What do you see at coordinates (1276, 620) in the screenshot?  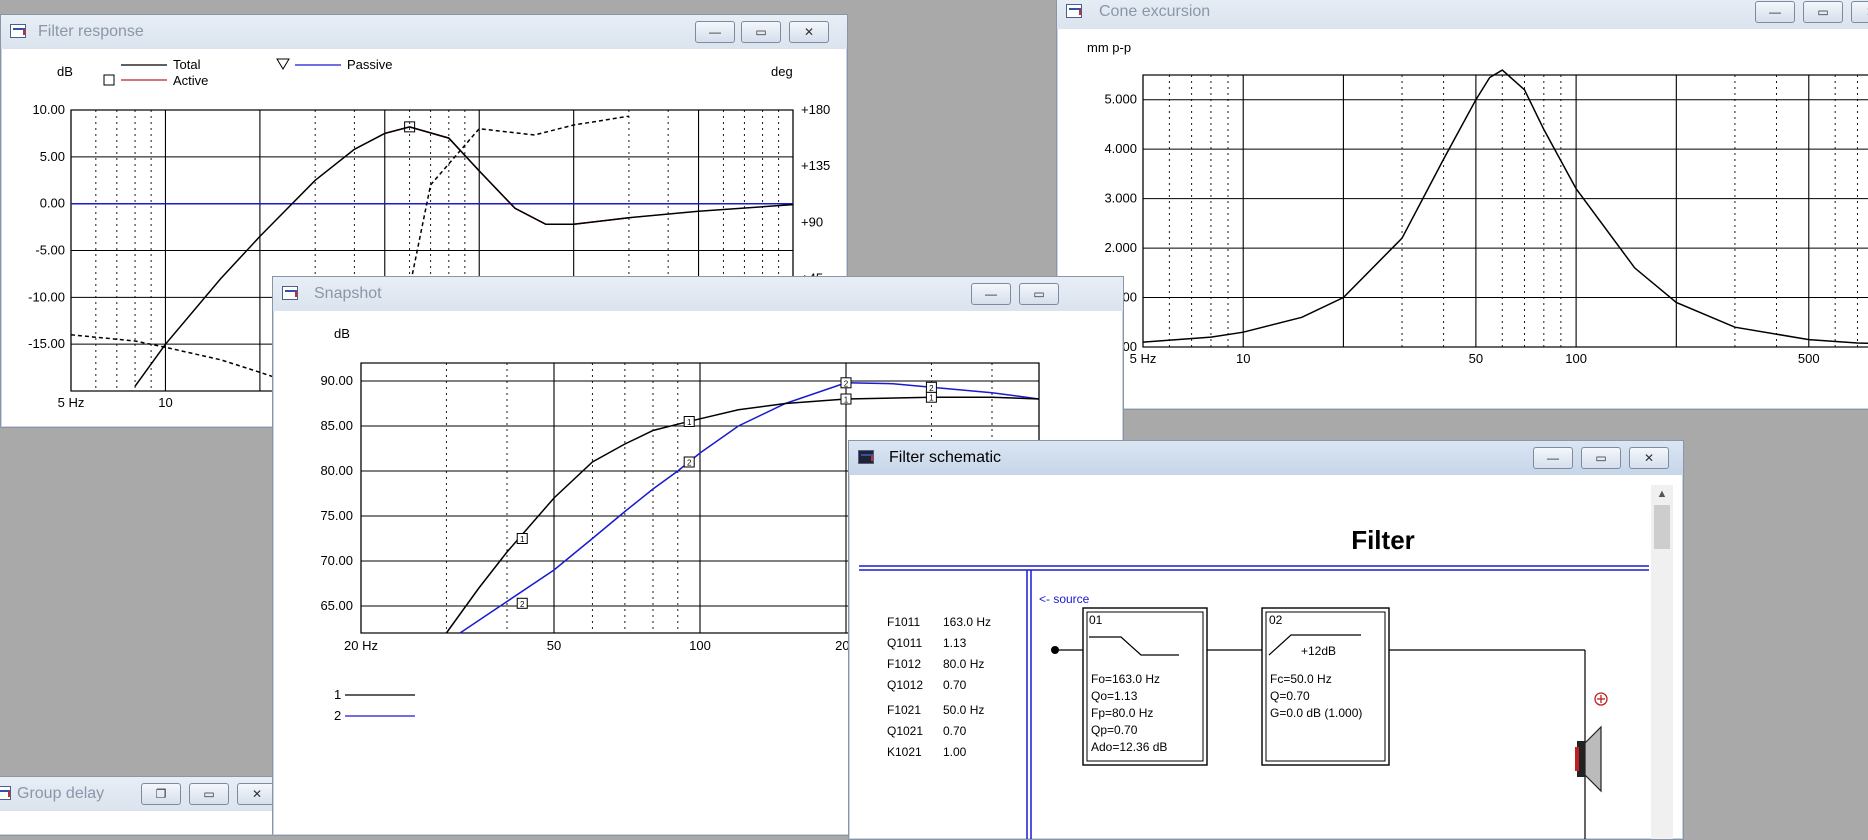 I see `block-id: 02` at bounding box center [1276, 620].